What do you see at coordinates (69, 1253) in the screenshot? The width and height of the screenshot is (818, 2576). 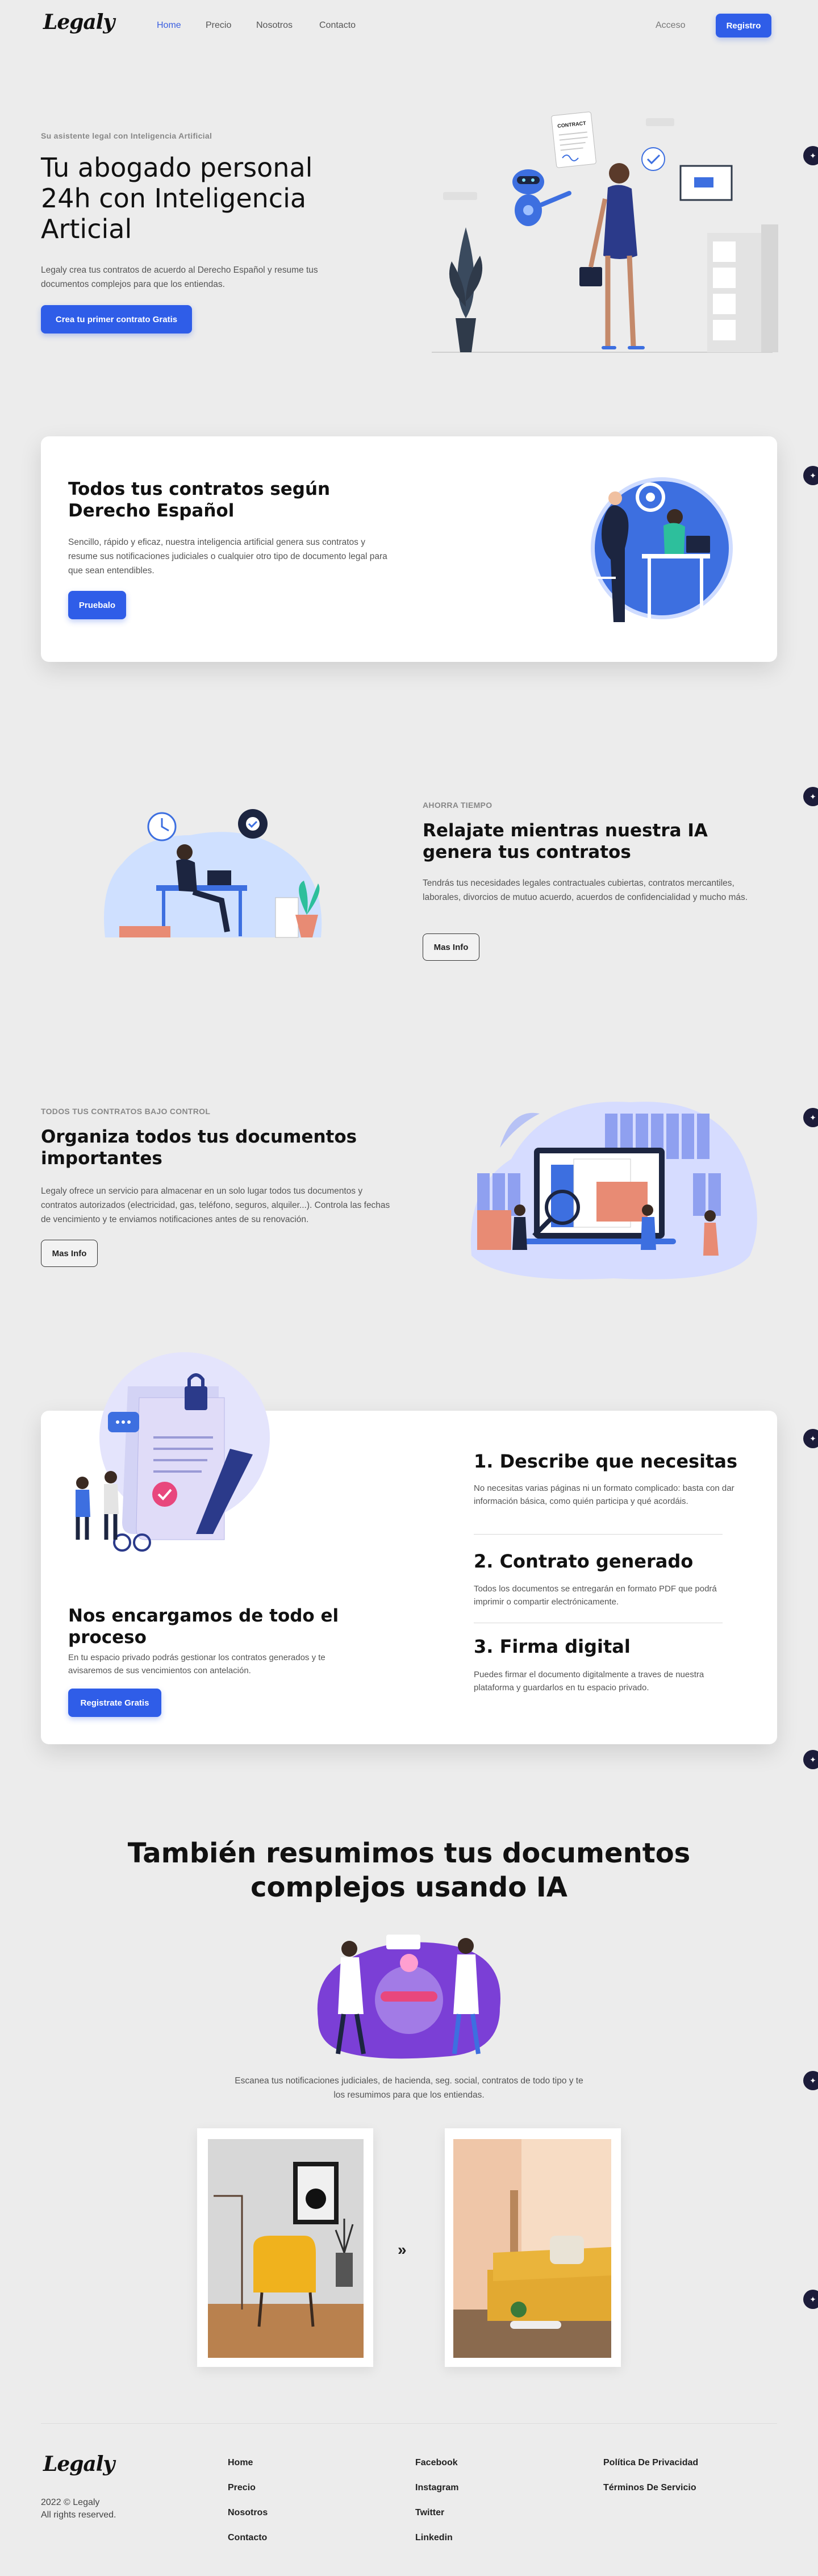 I see `organize-more-info-button: Mas Info` at bounding box center [69, 1253].